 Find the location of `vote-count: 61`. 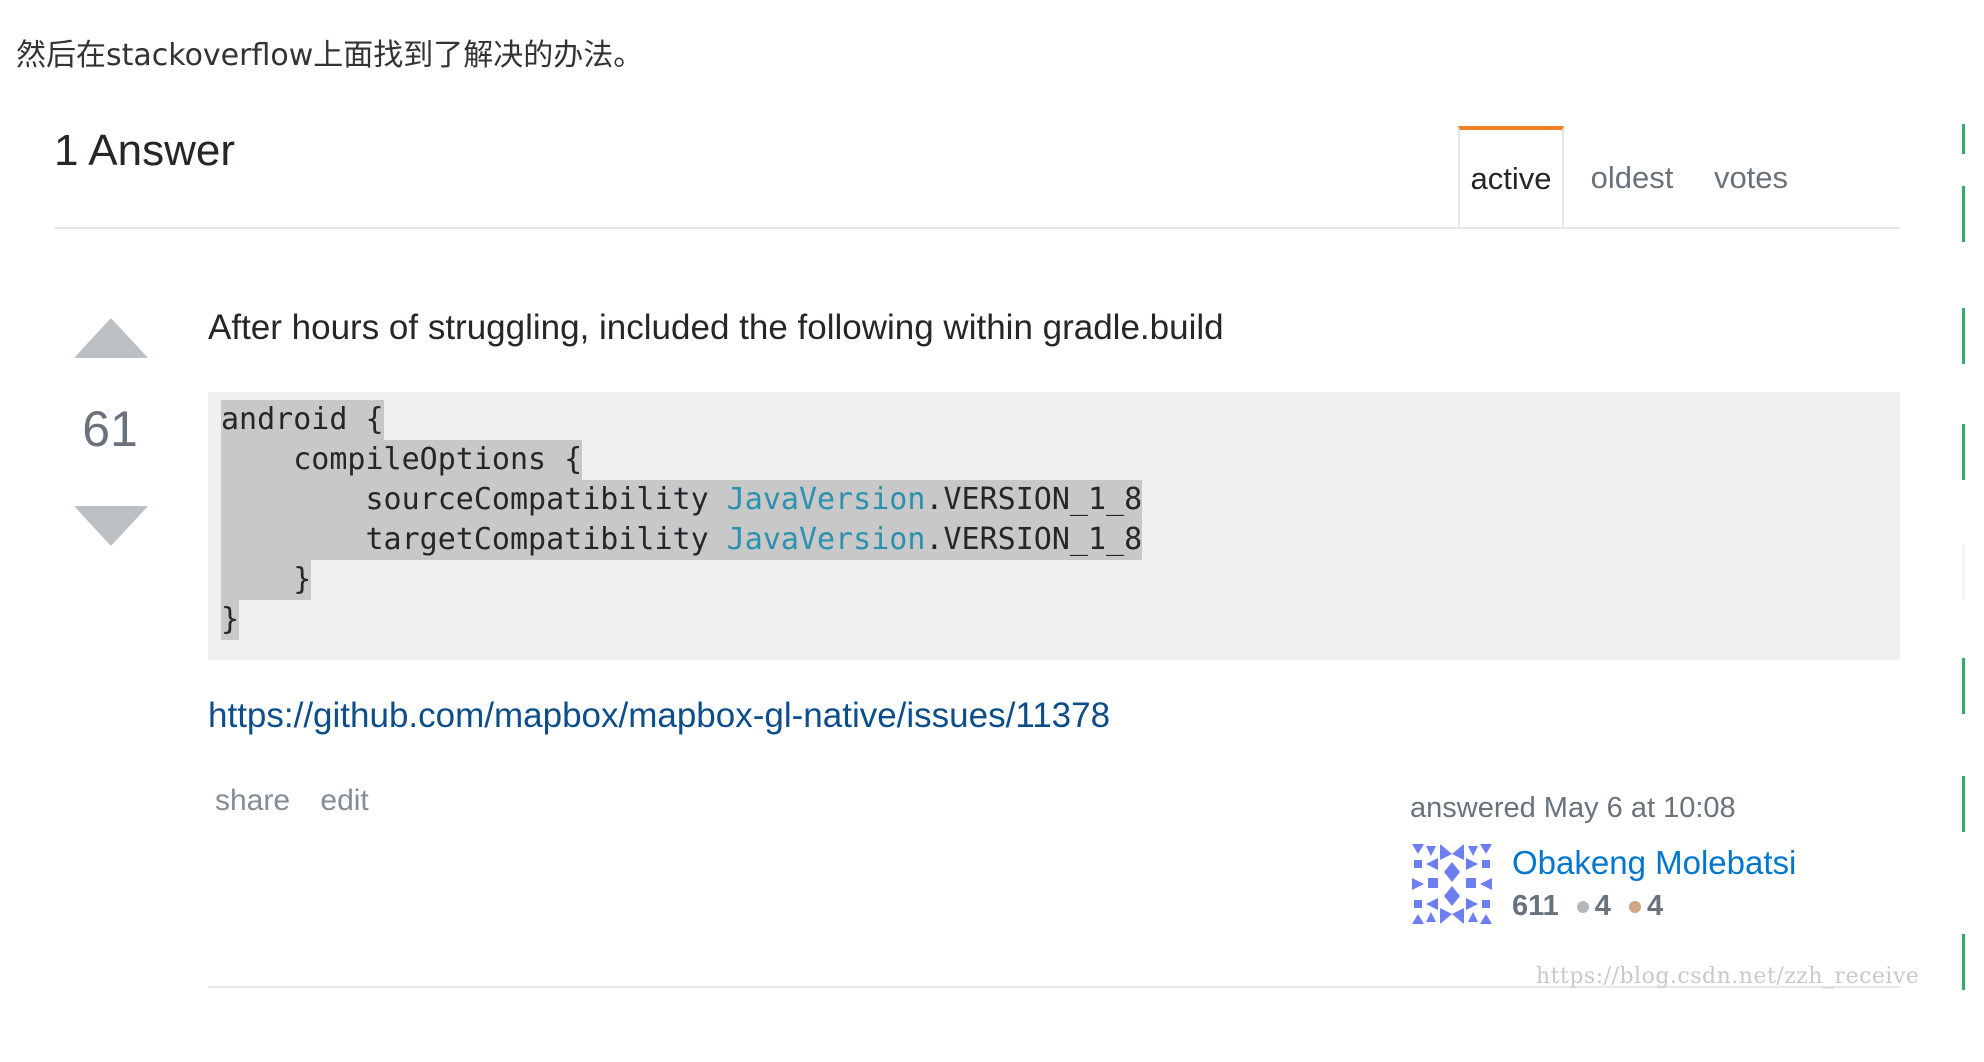

vote-count: 61 is located at coordinates (110, 429).